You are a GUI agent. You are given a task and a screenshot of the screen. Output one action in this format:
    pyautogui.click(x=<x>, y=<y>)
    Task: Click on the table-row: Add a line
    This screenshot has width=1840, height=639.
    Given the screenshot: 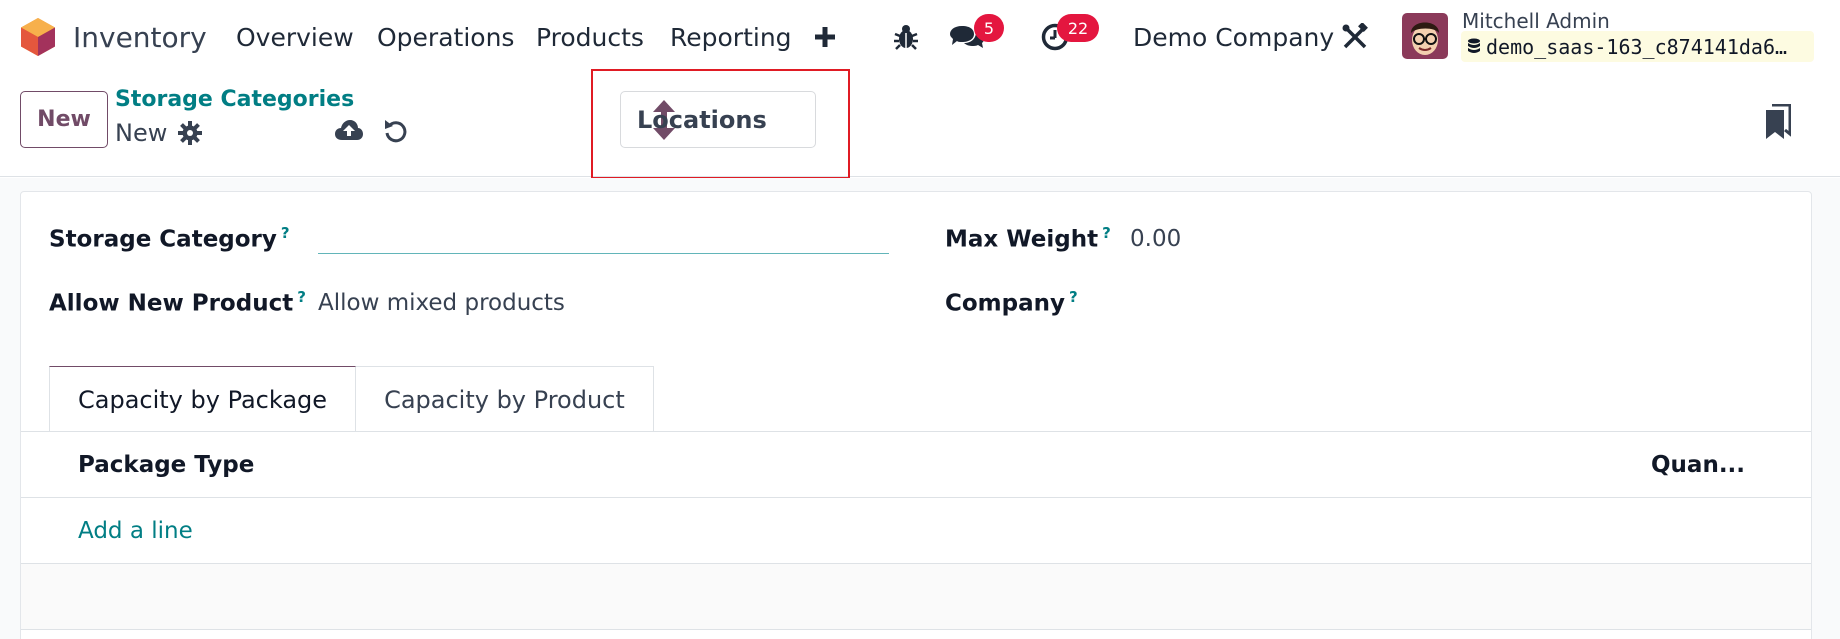 What is the action you would take?
    pyautogui.click(x=916, y=531)
    